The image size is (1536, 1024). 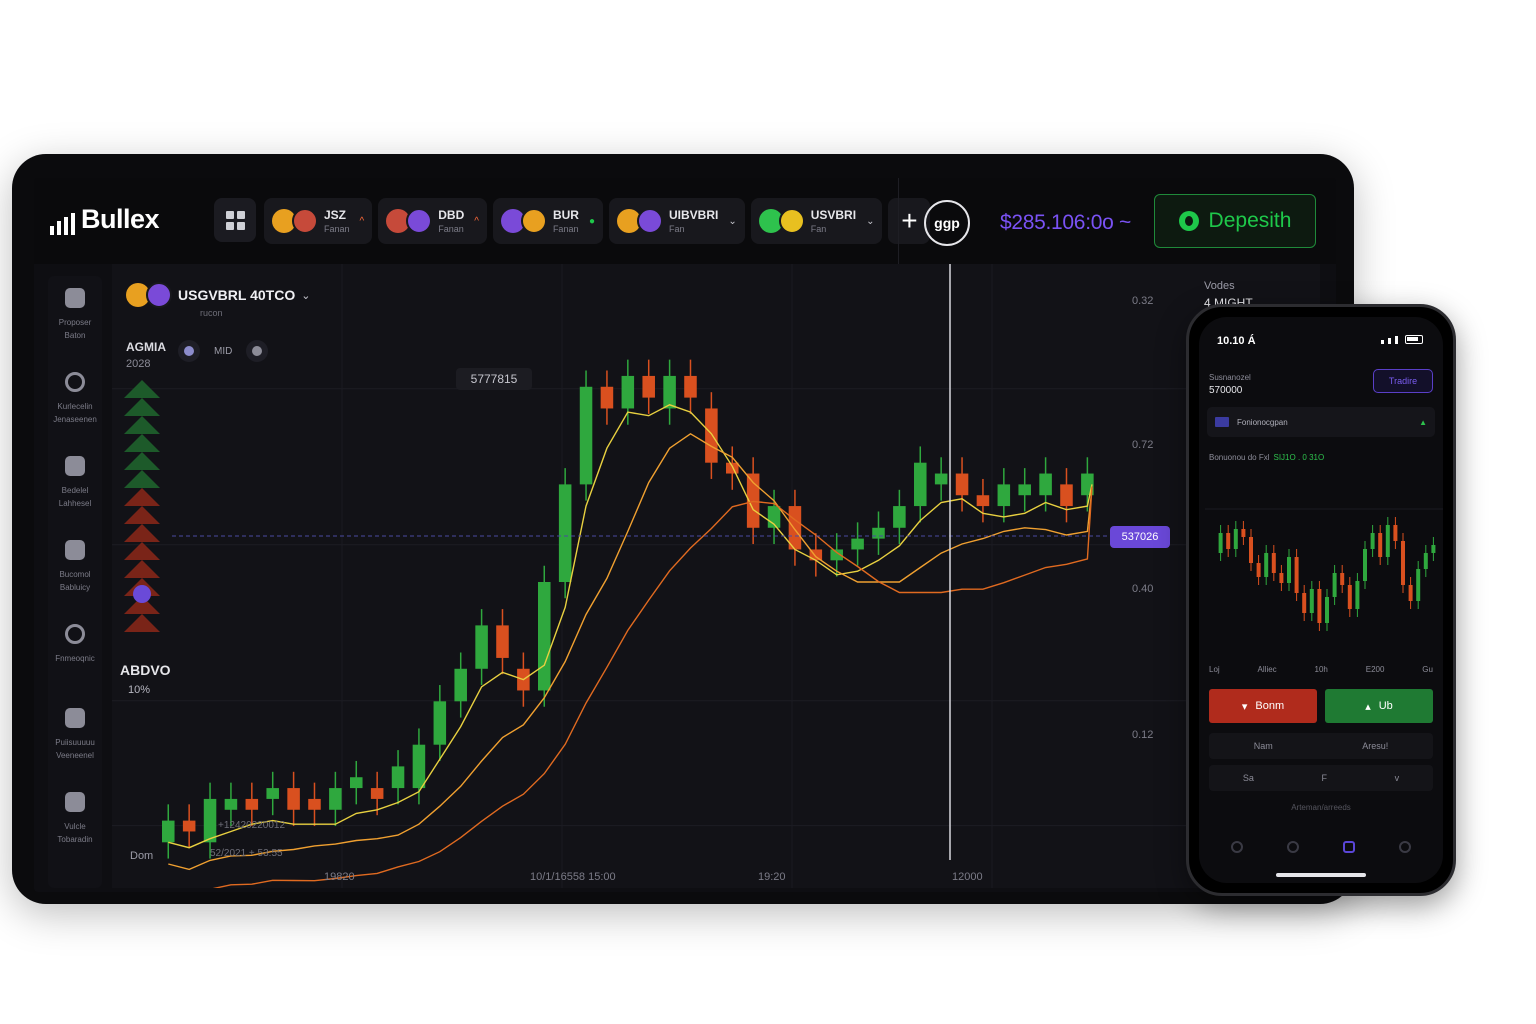 I want to click on timeframe-option: E200, so click(x=1375, y=669).